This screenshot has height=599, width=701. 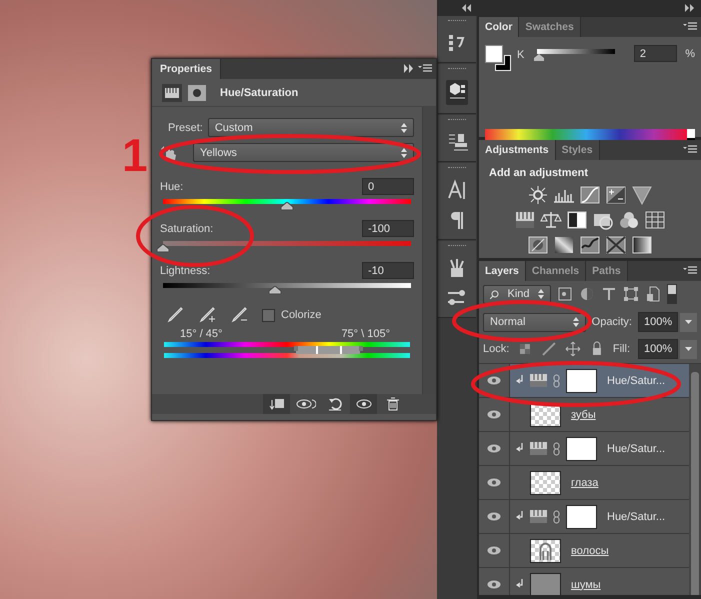 I want to click on foreground-swatch, so click(x=494, y=54).